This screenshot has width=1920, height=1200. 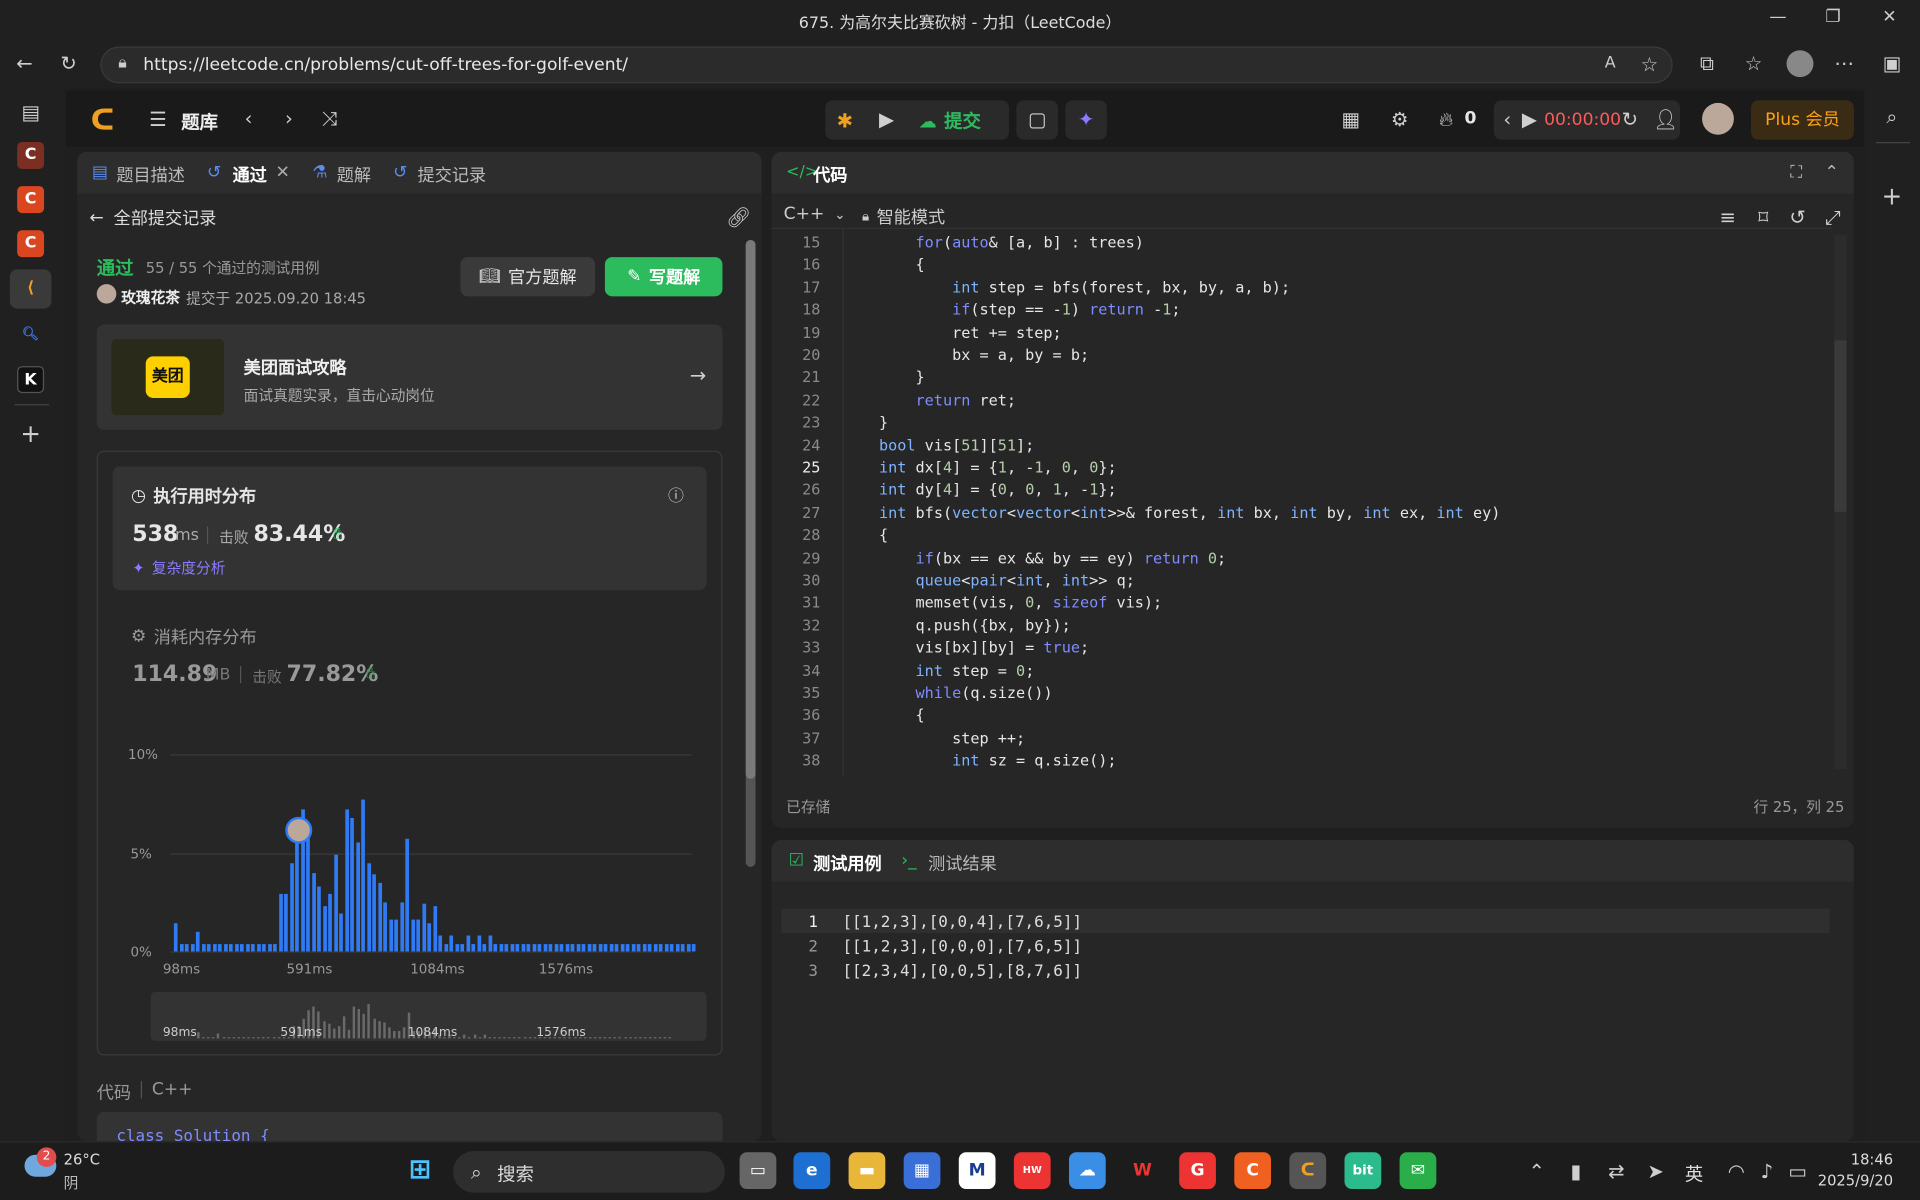 What do you see at coordinates (152, 218) in the screenshot?
I see `back-to-submissions: ← 全部提交记录` at bounding box center [152, 218].